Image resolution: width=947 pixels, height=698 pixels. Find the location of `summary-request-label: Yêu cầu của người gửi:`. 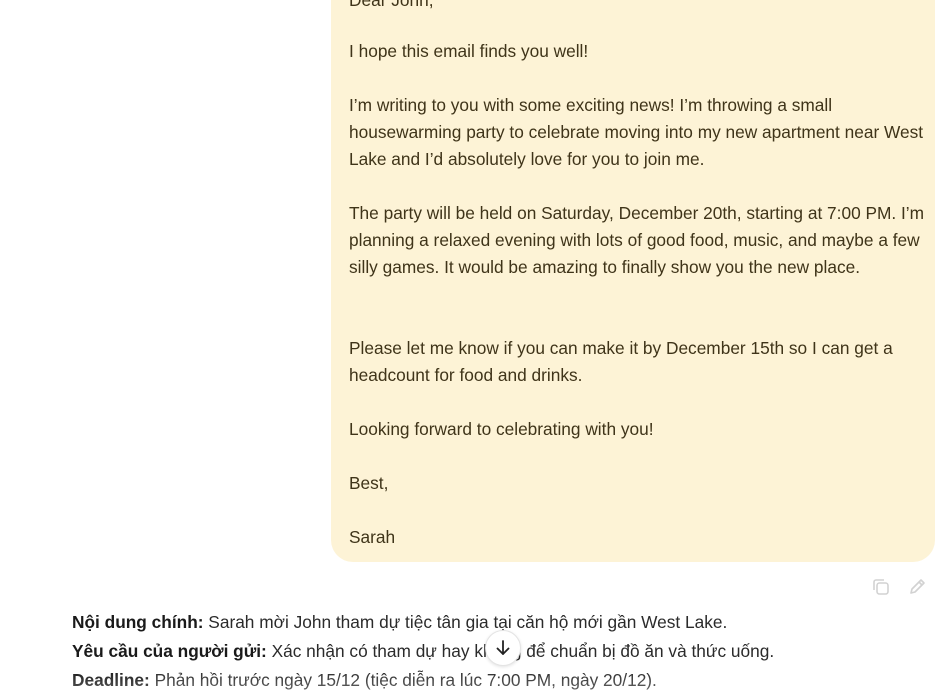

summary-request-label: Yêu cầu của người gửi: is located at coordinates (169, 651).